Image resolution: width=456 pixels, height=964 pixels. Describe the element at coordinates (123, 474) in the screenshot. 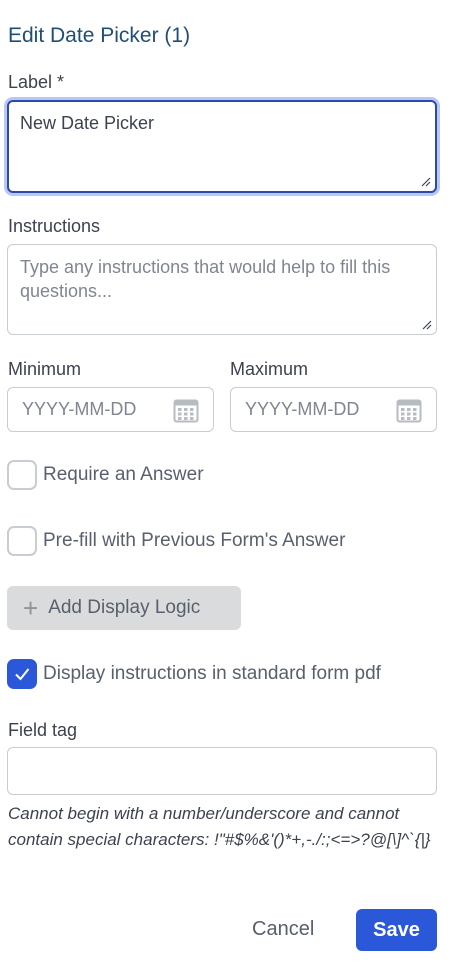

I see `require-answer-label: Require an Answer` at that location.